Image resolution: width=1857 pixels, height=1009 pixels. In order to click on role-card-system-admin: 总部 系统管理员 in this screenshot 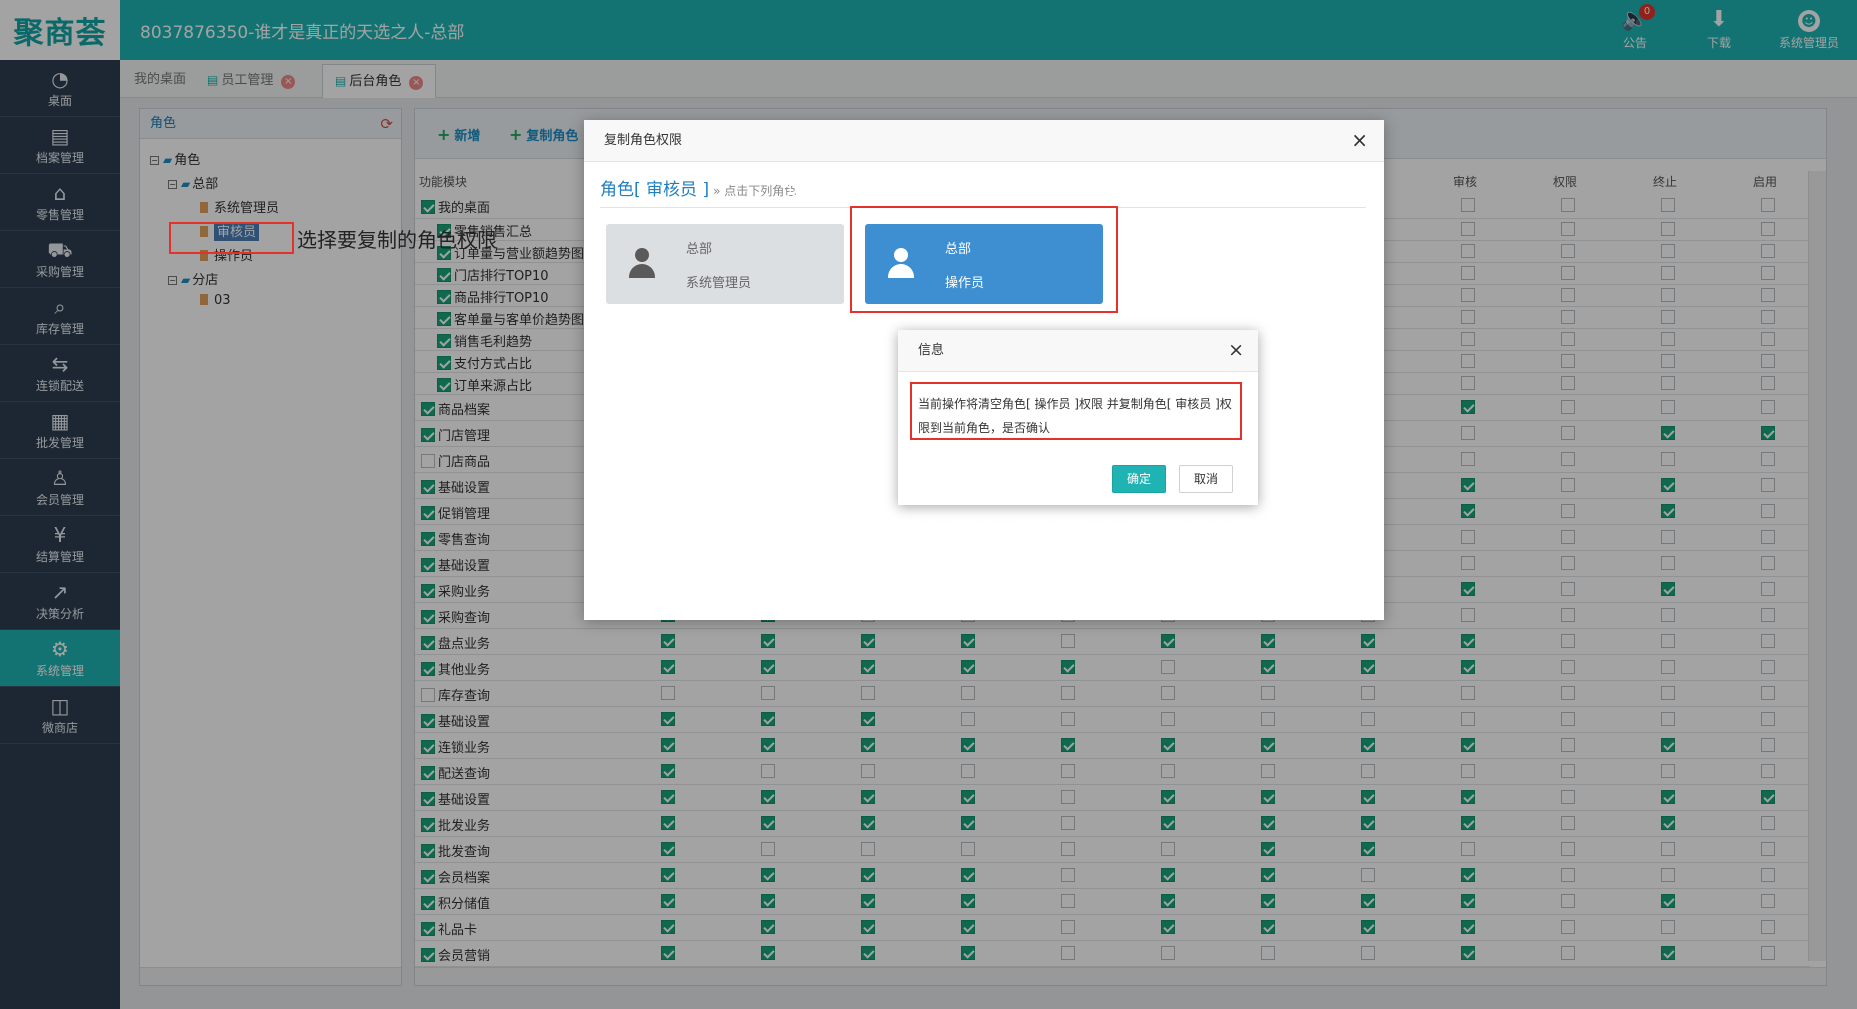, I will do `click(725, 264)`.